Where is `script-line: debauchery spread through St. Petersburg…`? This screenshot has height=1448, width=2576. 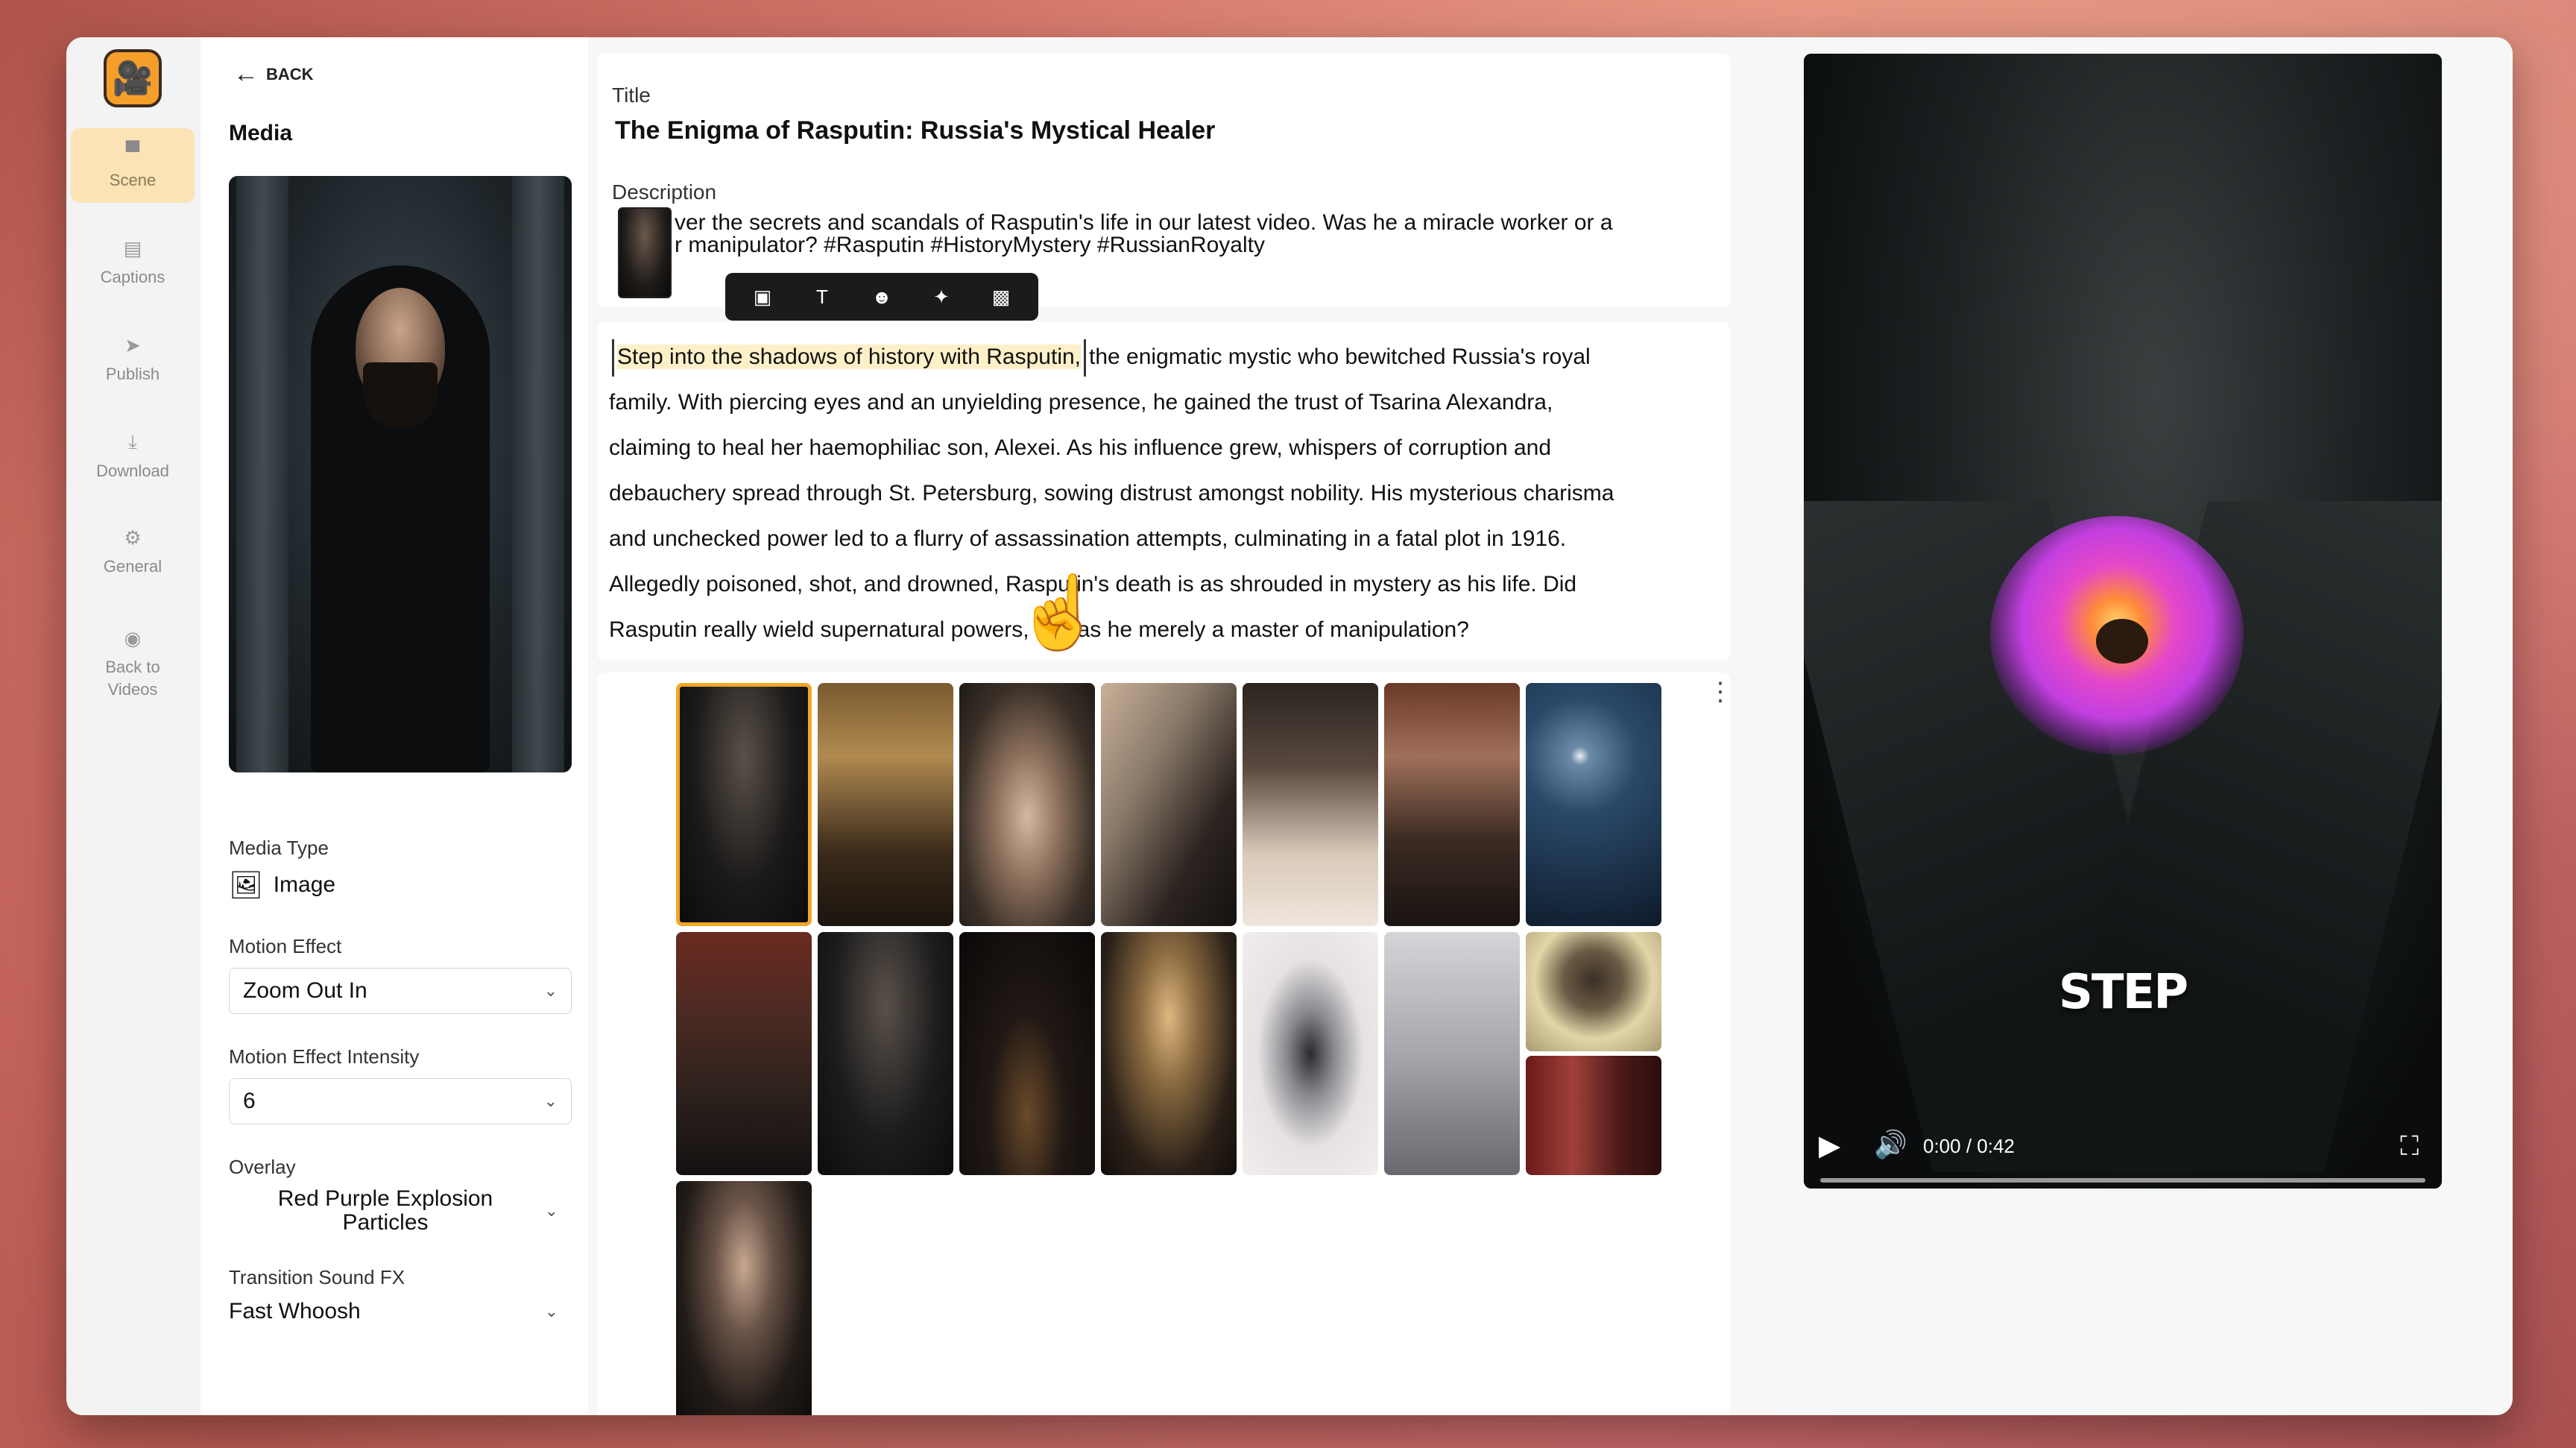 script-line: debauchery spread through St. Petersburg… is located at coordinates (1111, 493).